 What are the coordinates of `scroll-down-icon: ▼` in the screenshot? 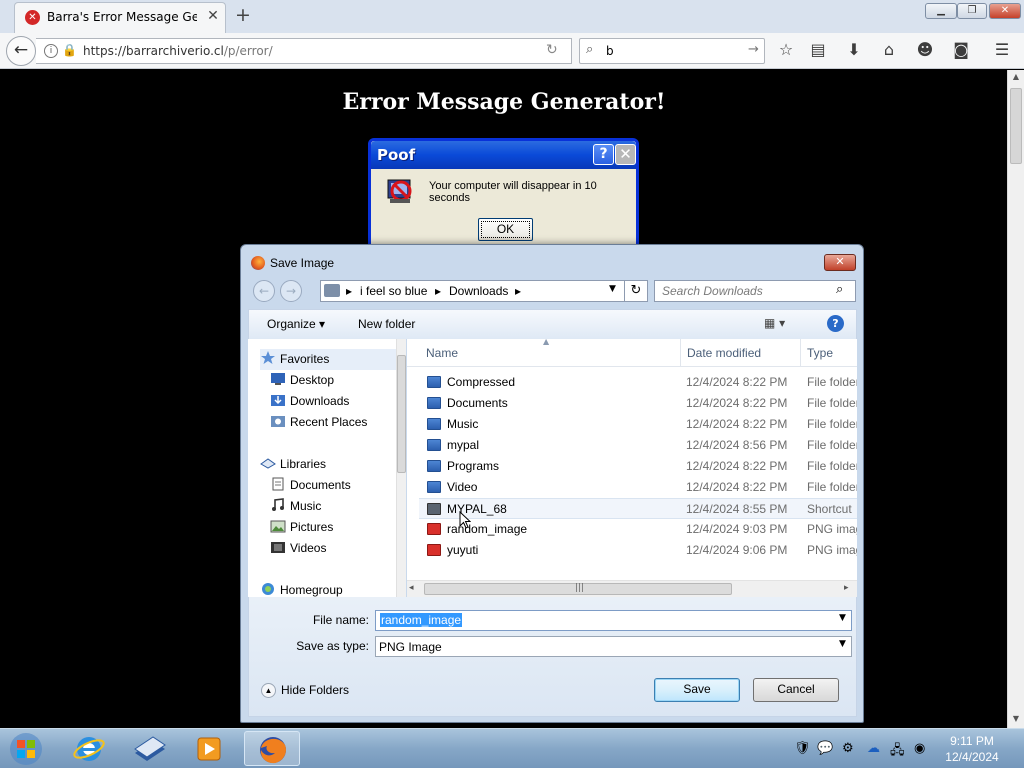 It's located at (1016, 718).